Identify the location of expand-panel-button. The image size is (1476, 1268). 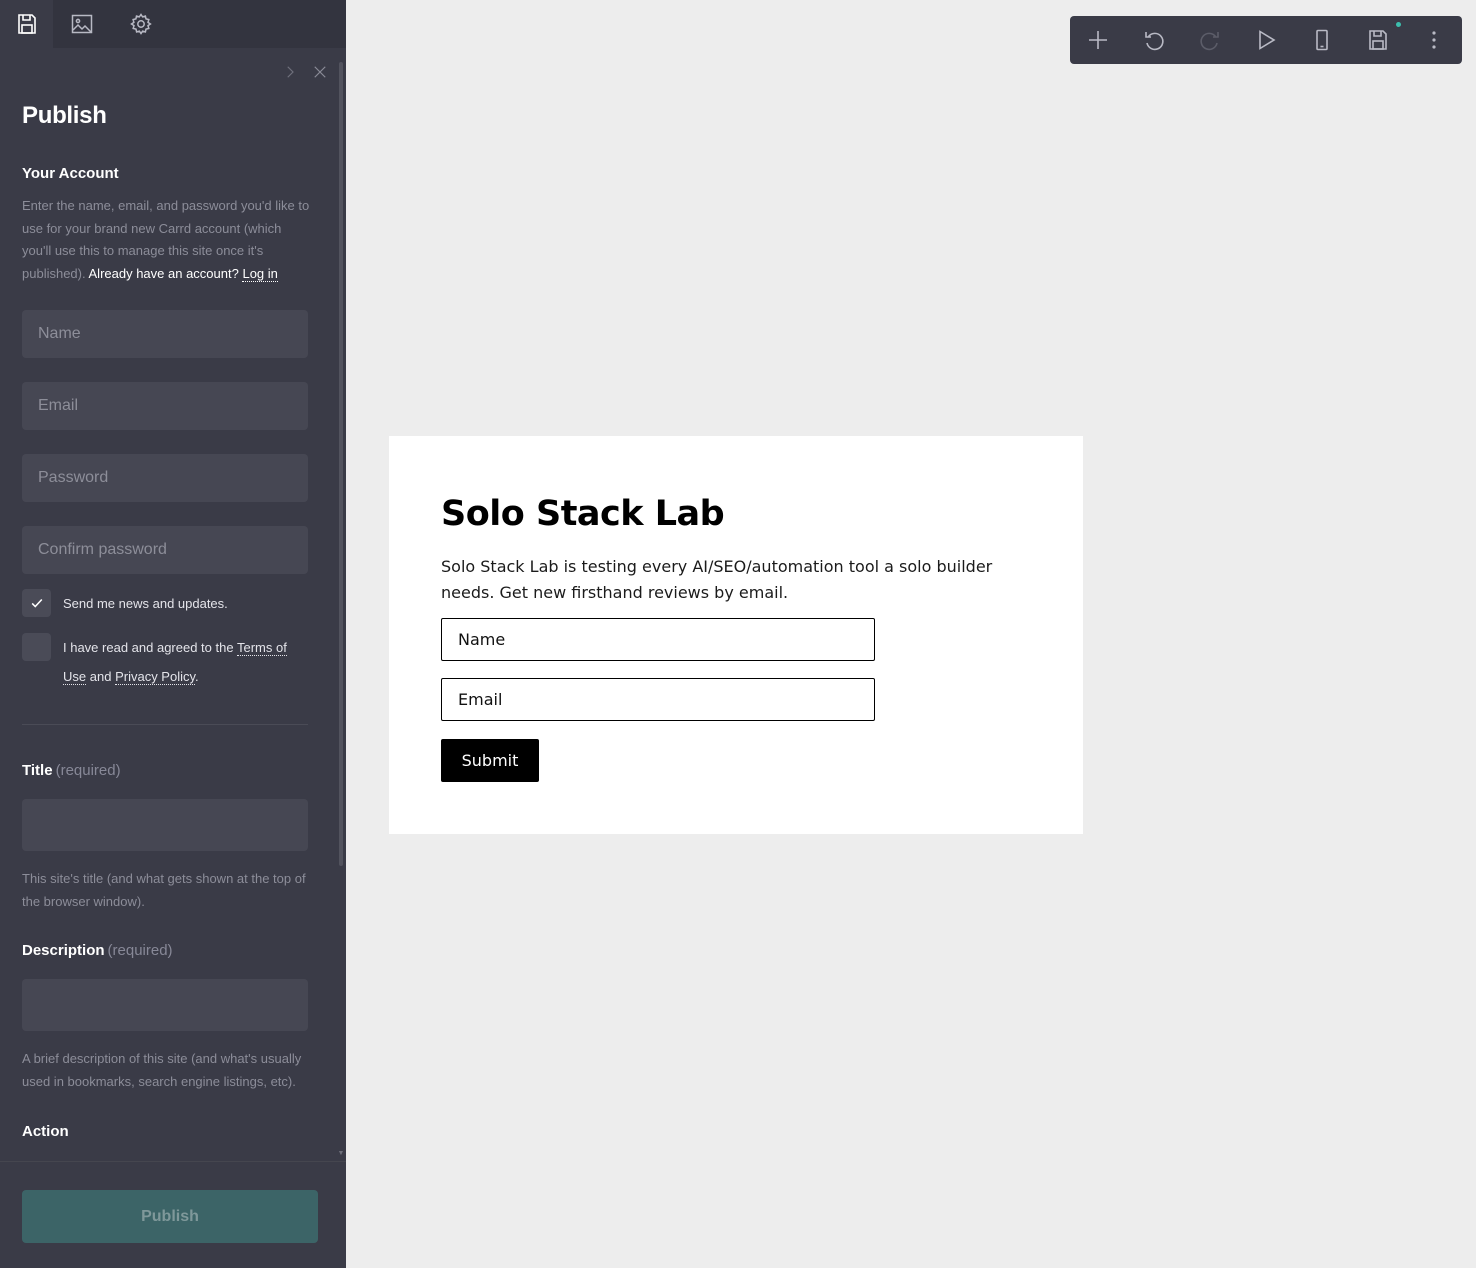
(290, 72).